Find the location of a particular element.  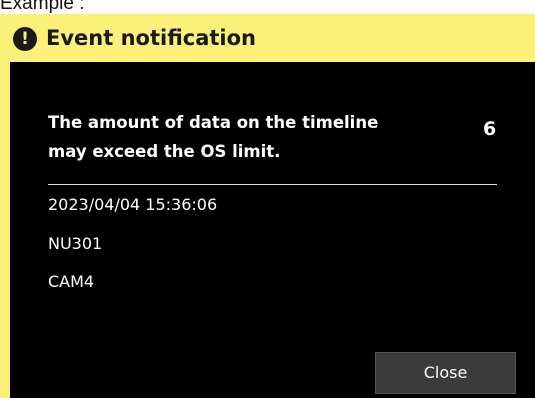

event-count: 6 is located at coordinates (490, 129).